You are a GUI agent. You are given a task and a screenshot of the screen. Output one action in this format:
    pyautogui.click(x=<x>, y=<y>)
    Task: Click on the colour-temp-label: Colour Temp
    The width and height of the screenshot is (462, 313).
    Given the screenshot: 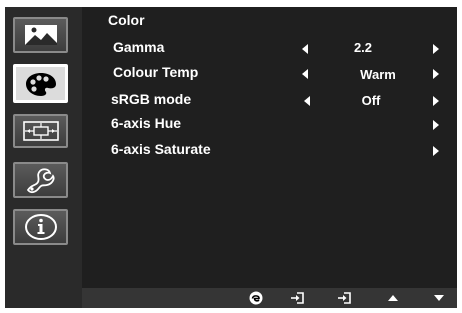 What is the action you would take?
    pyautogui.click(x=156, y=72)
    